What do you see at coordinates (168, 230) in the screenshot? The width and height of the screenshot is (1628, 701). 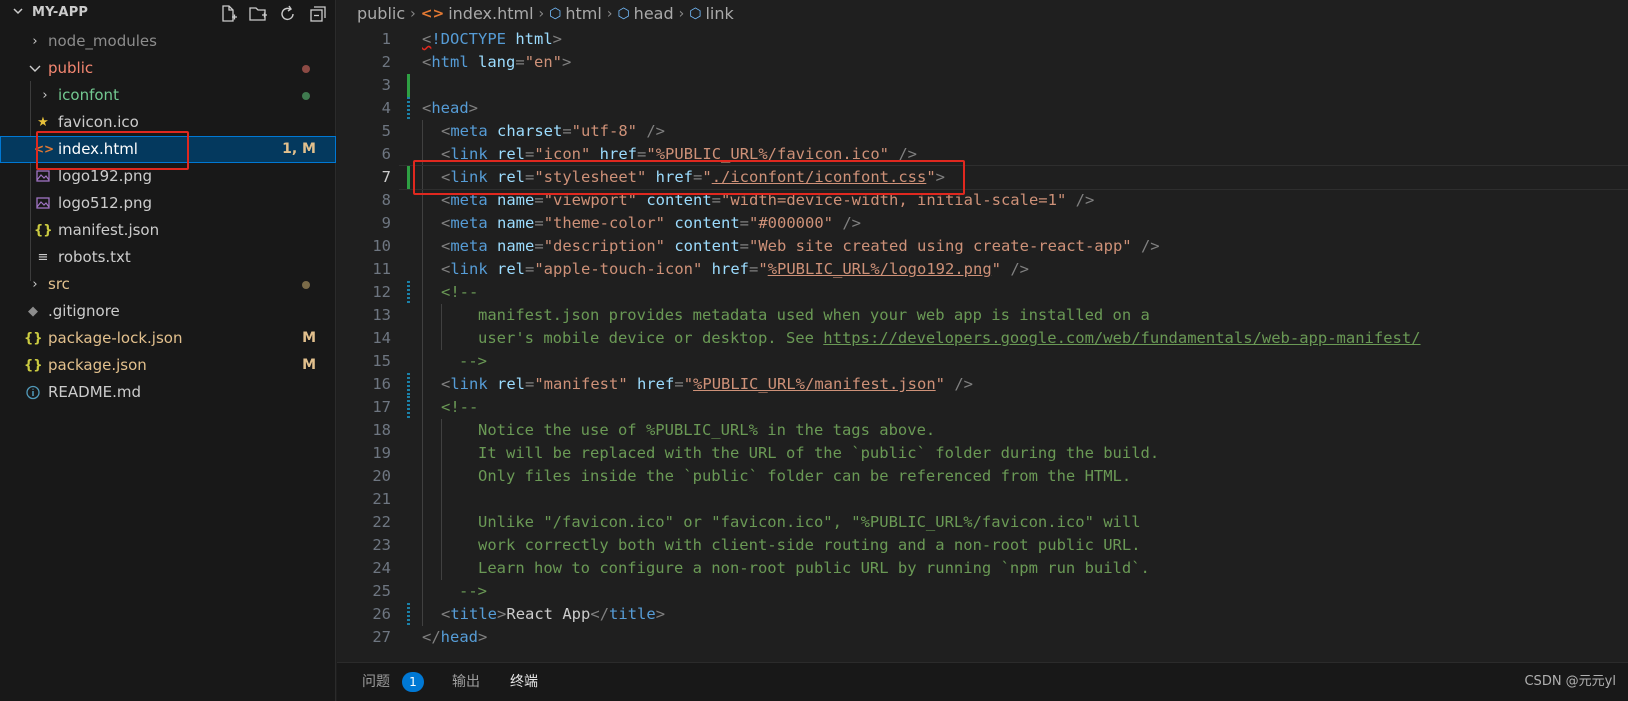 I see `tree-item-manifest-json: {} manifest.json` at bounding box center [168, 230].